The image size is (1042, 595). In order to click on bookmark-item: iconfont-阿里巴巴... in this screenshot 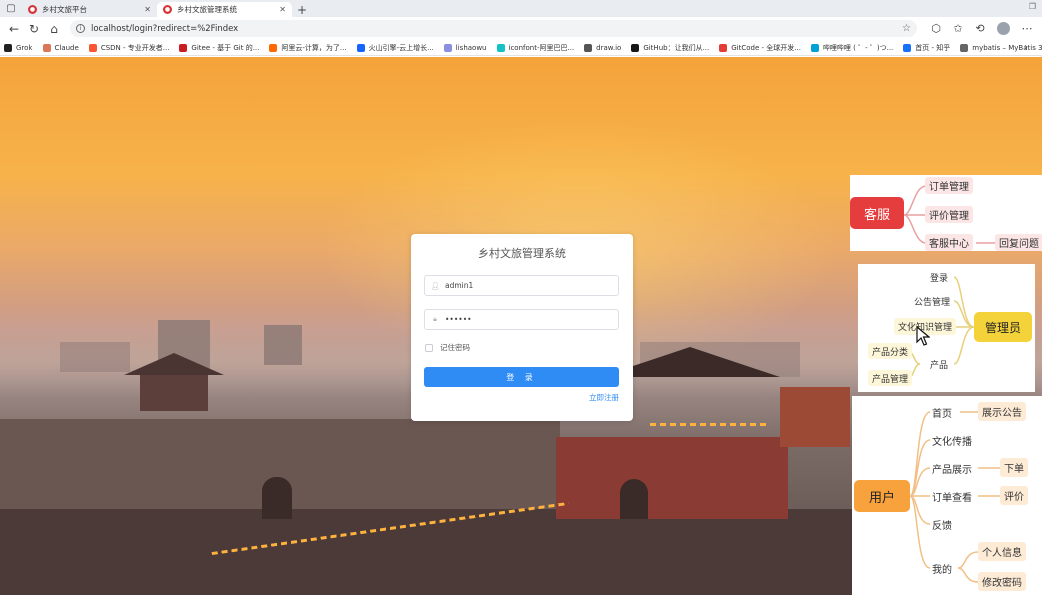, I will do `click(535, 48)`.